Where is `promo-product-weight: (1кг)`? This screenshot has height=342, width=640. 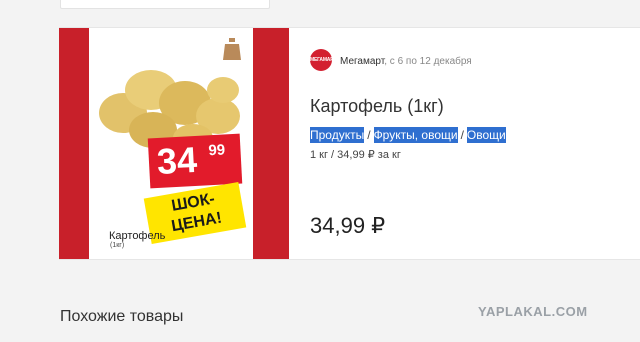 promo-product-weight: (1кг) is located at coordinates (117, 245).